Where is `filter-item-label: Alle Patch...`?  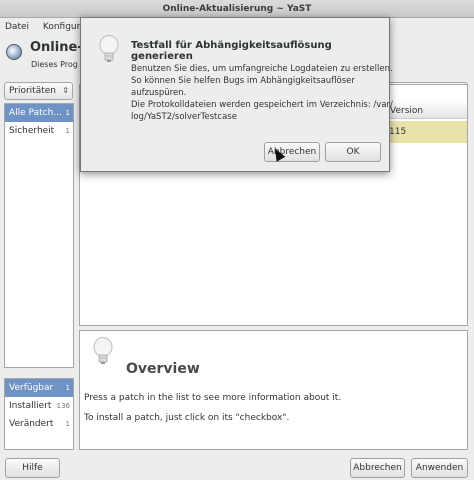
filter-item-label: Alle Patch... is located at coordinates (35, 113).